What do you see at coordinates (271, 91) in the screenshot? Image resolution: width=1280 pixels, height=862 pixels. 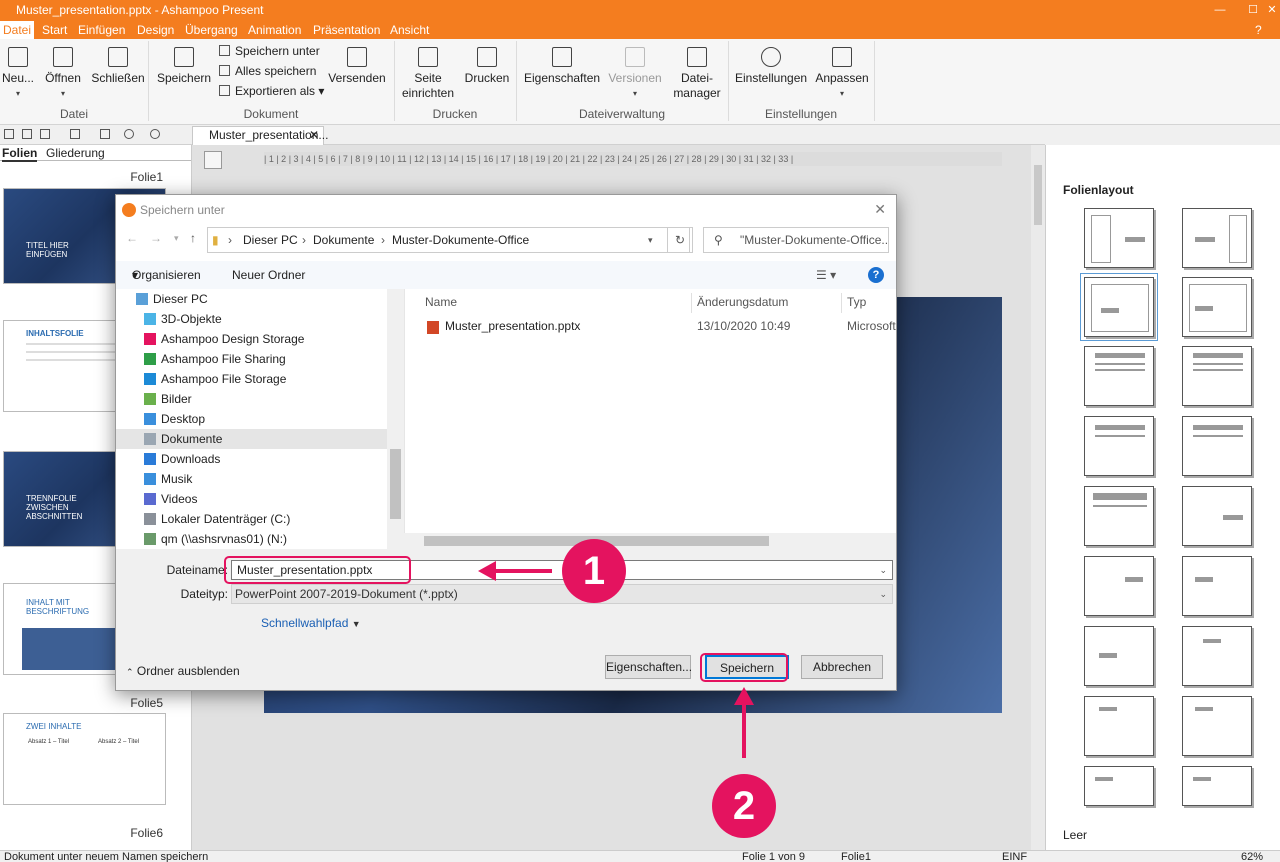 I see `export-button: Exportieren als ▾` at bounding box center [271, 91].